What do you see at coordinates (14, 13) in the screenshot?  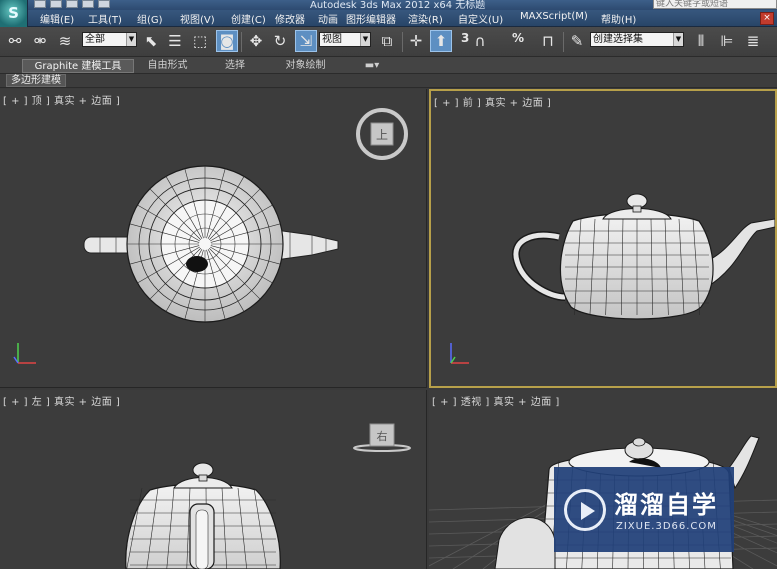 I see `app-logo-icon: S` at bounding box center [14, 13].